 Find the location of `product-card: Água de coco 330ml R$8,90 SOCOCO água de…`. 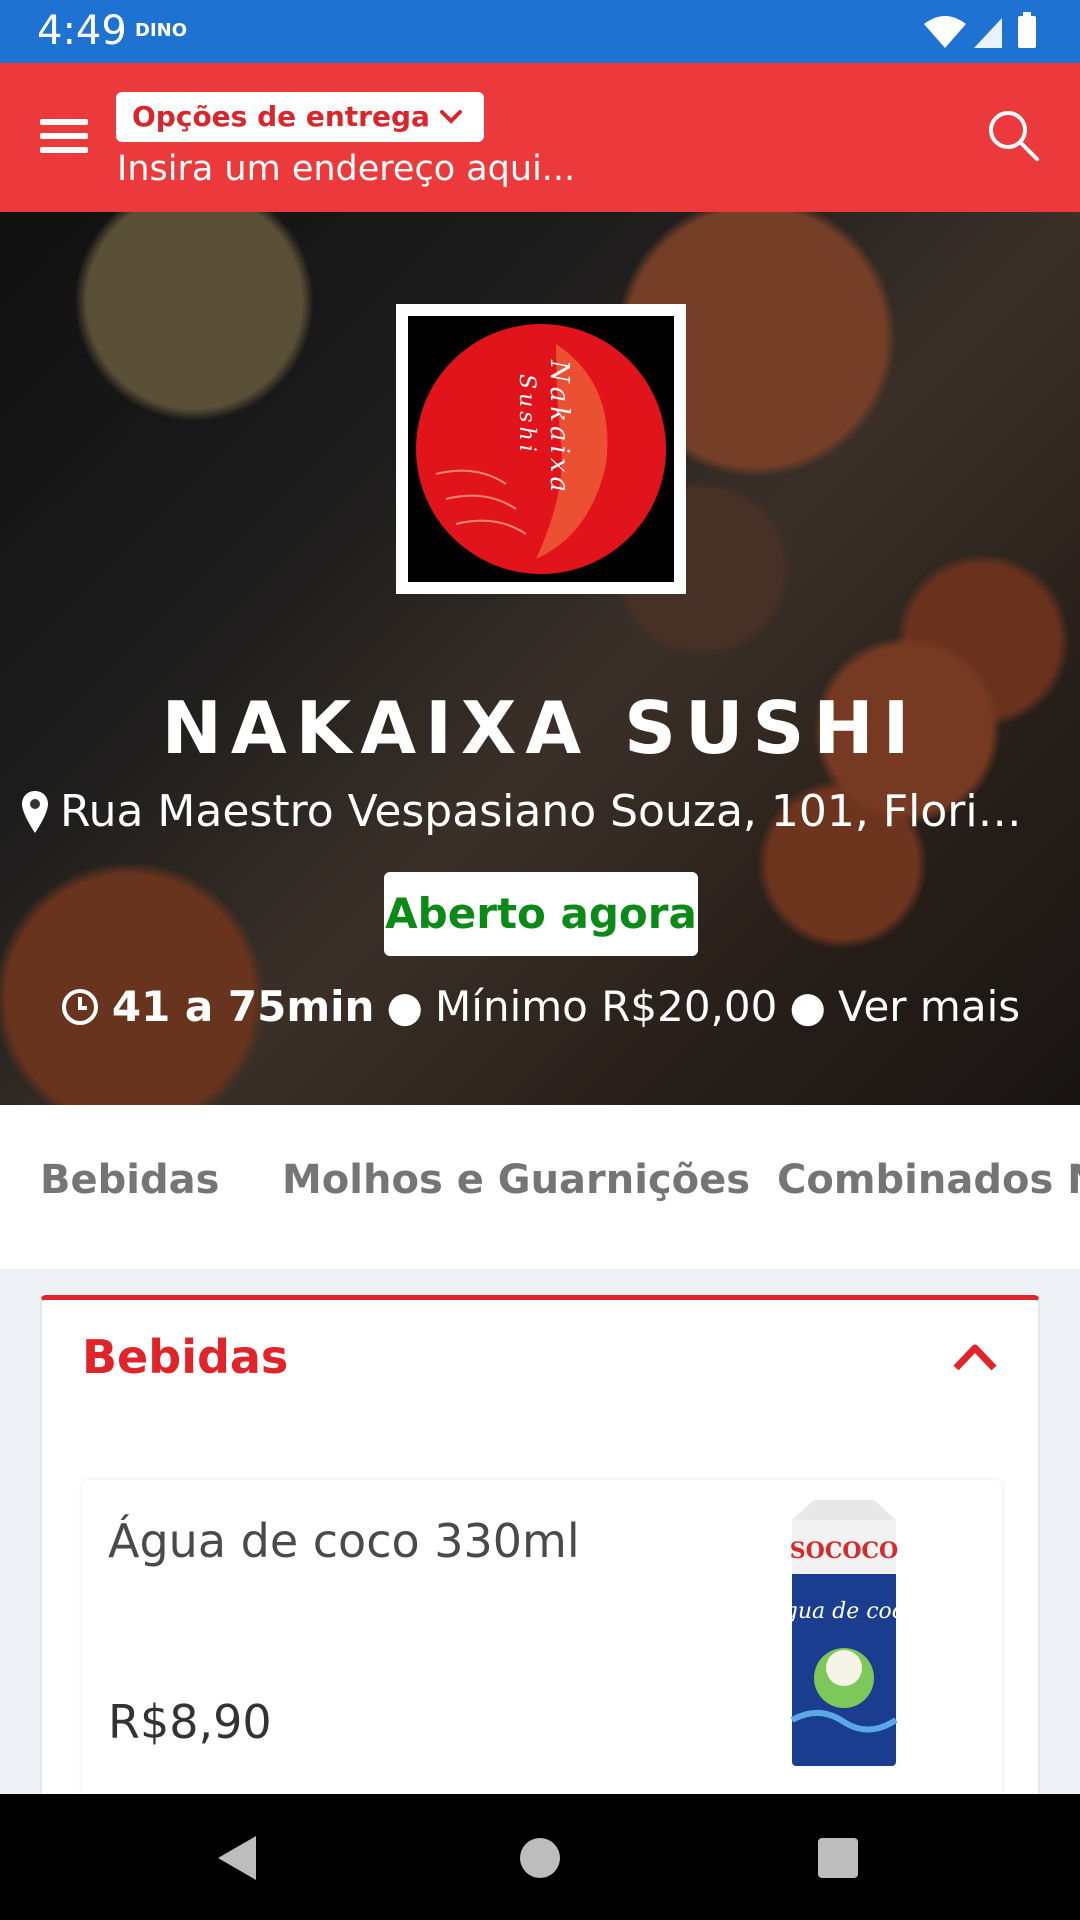

product-card: Água de coco 330ml R$8,90 SOCOCO água de… is located at coordinates (542, 1640).